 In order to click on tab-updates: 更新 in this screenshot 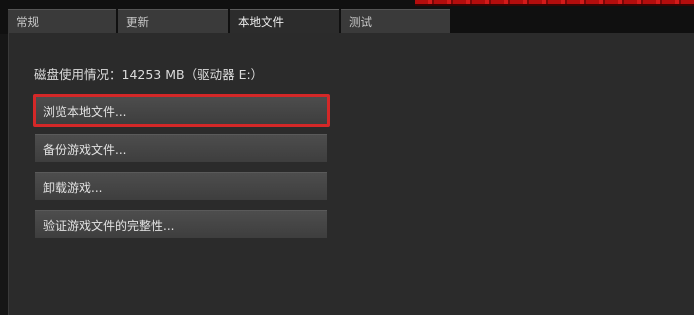, I will do `click(173, 21)`.